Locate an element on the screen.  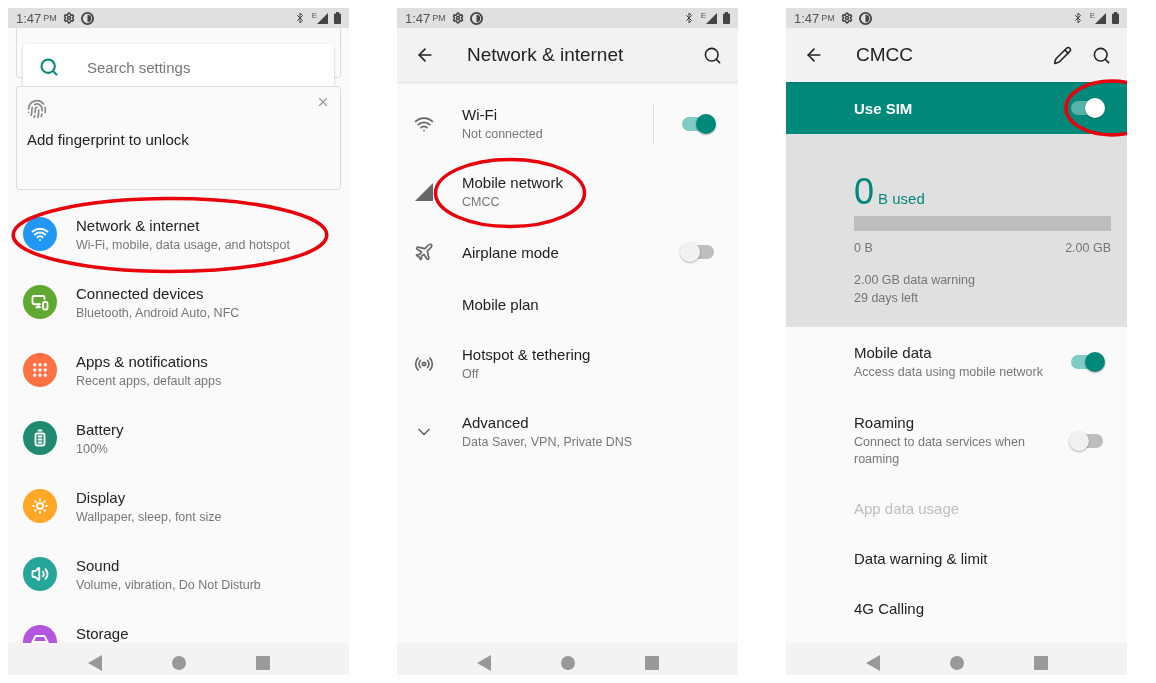
suggestion-title: Add fingerprint to unlock is located at coordinates (108, 139).